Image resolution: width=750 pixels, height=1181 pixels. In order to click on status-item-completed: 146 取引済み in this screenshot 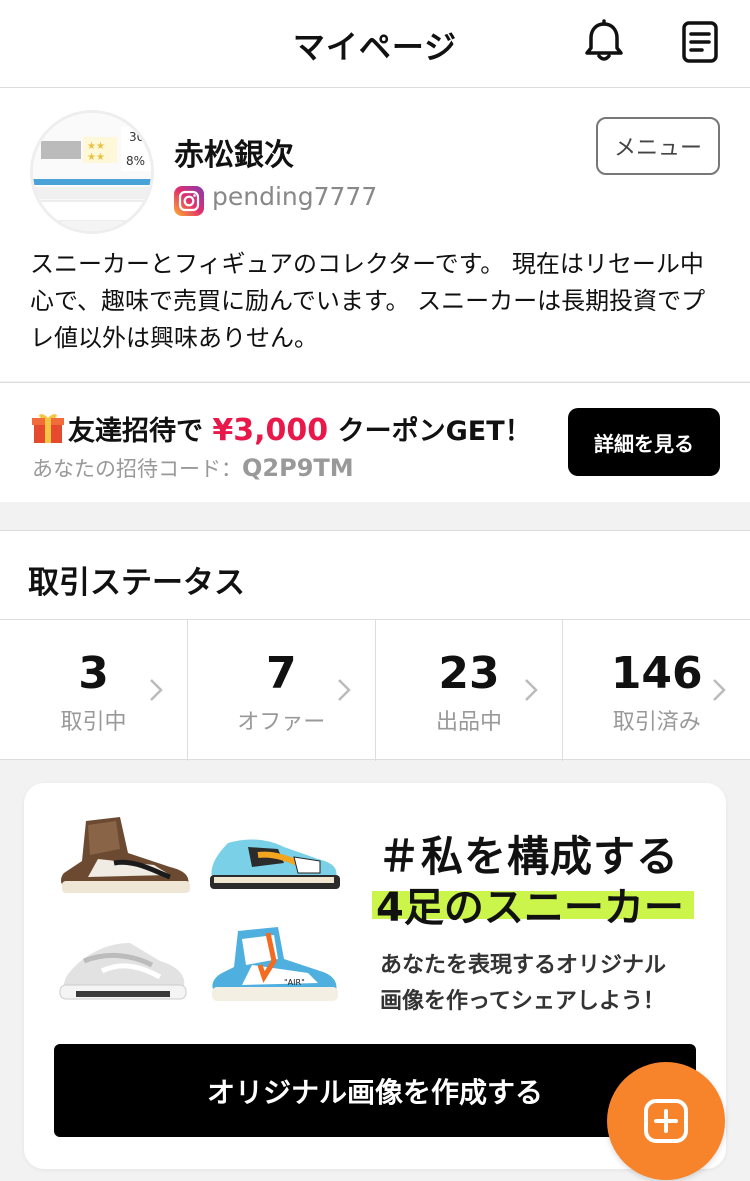, I will do `click(656, 690)`.